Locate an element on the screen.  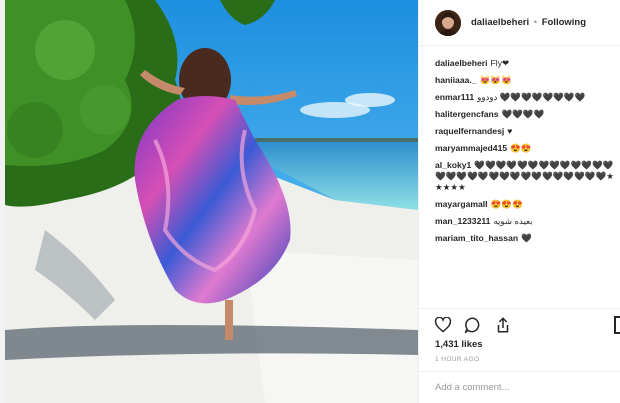
comment-item: mayargamall 😍😍😍 is located at coordinates (527, 204).